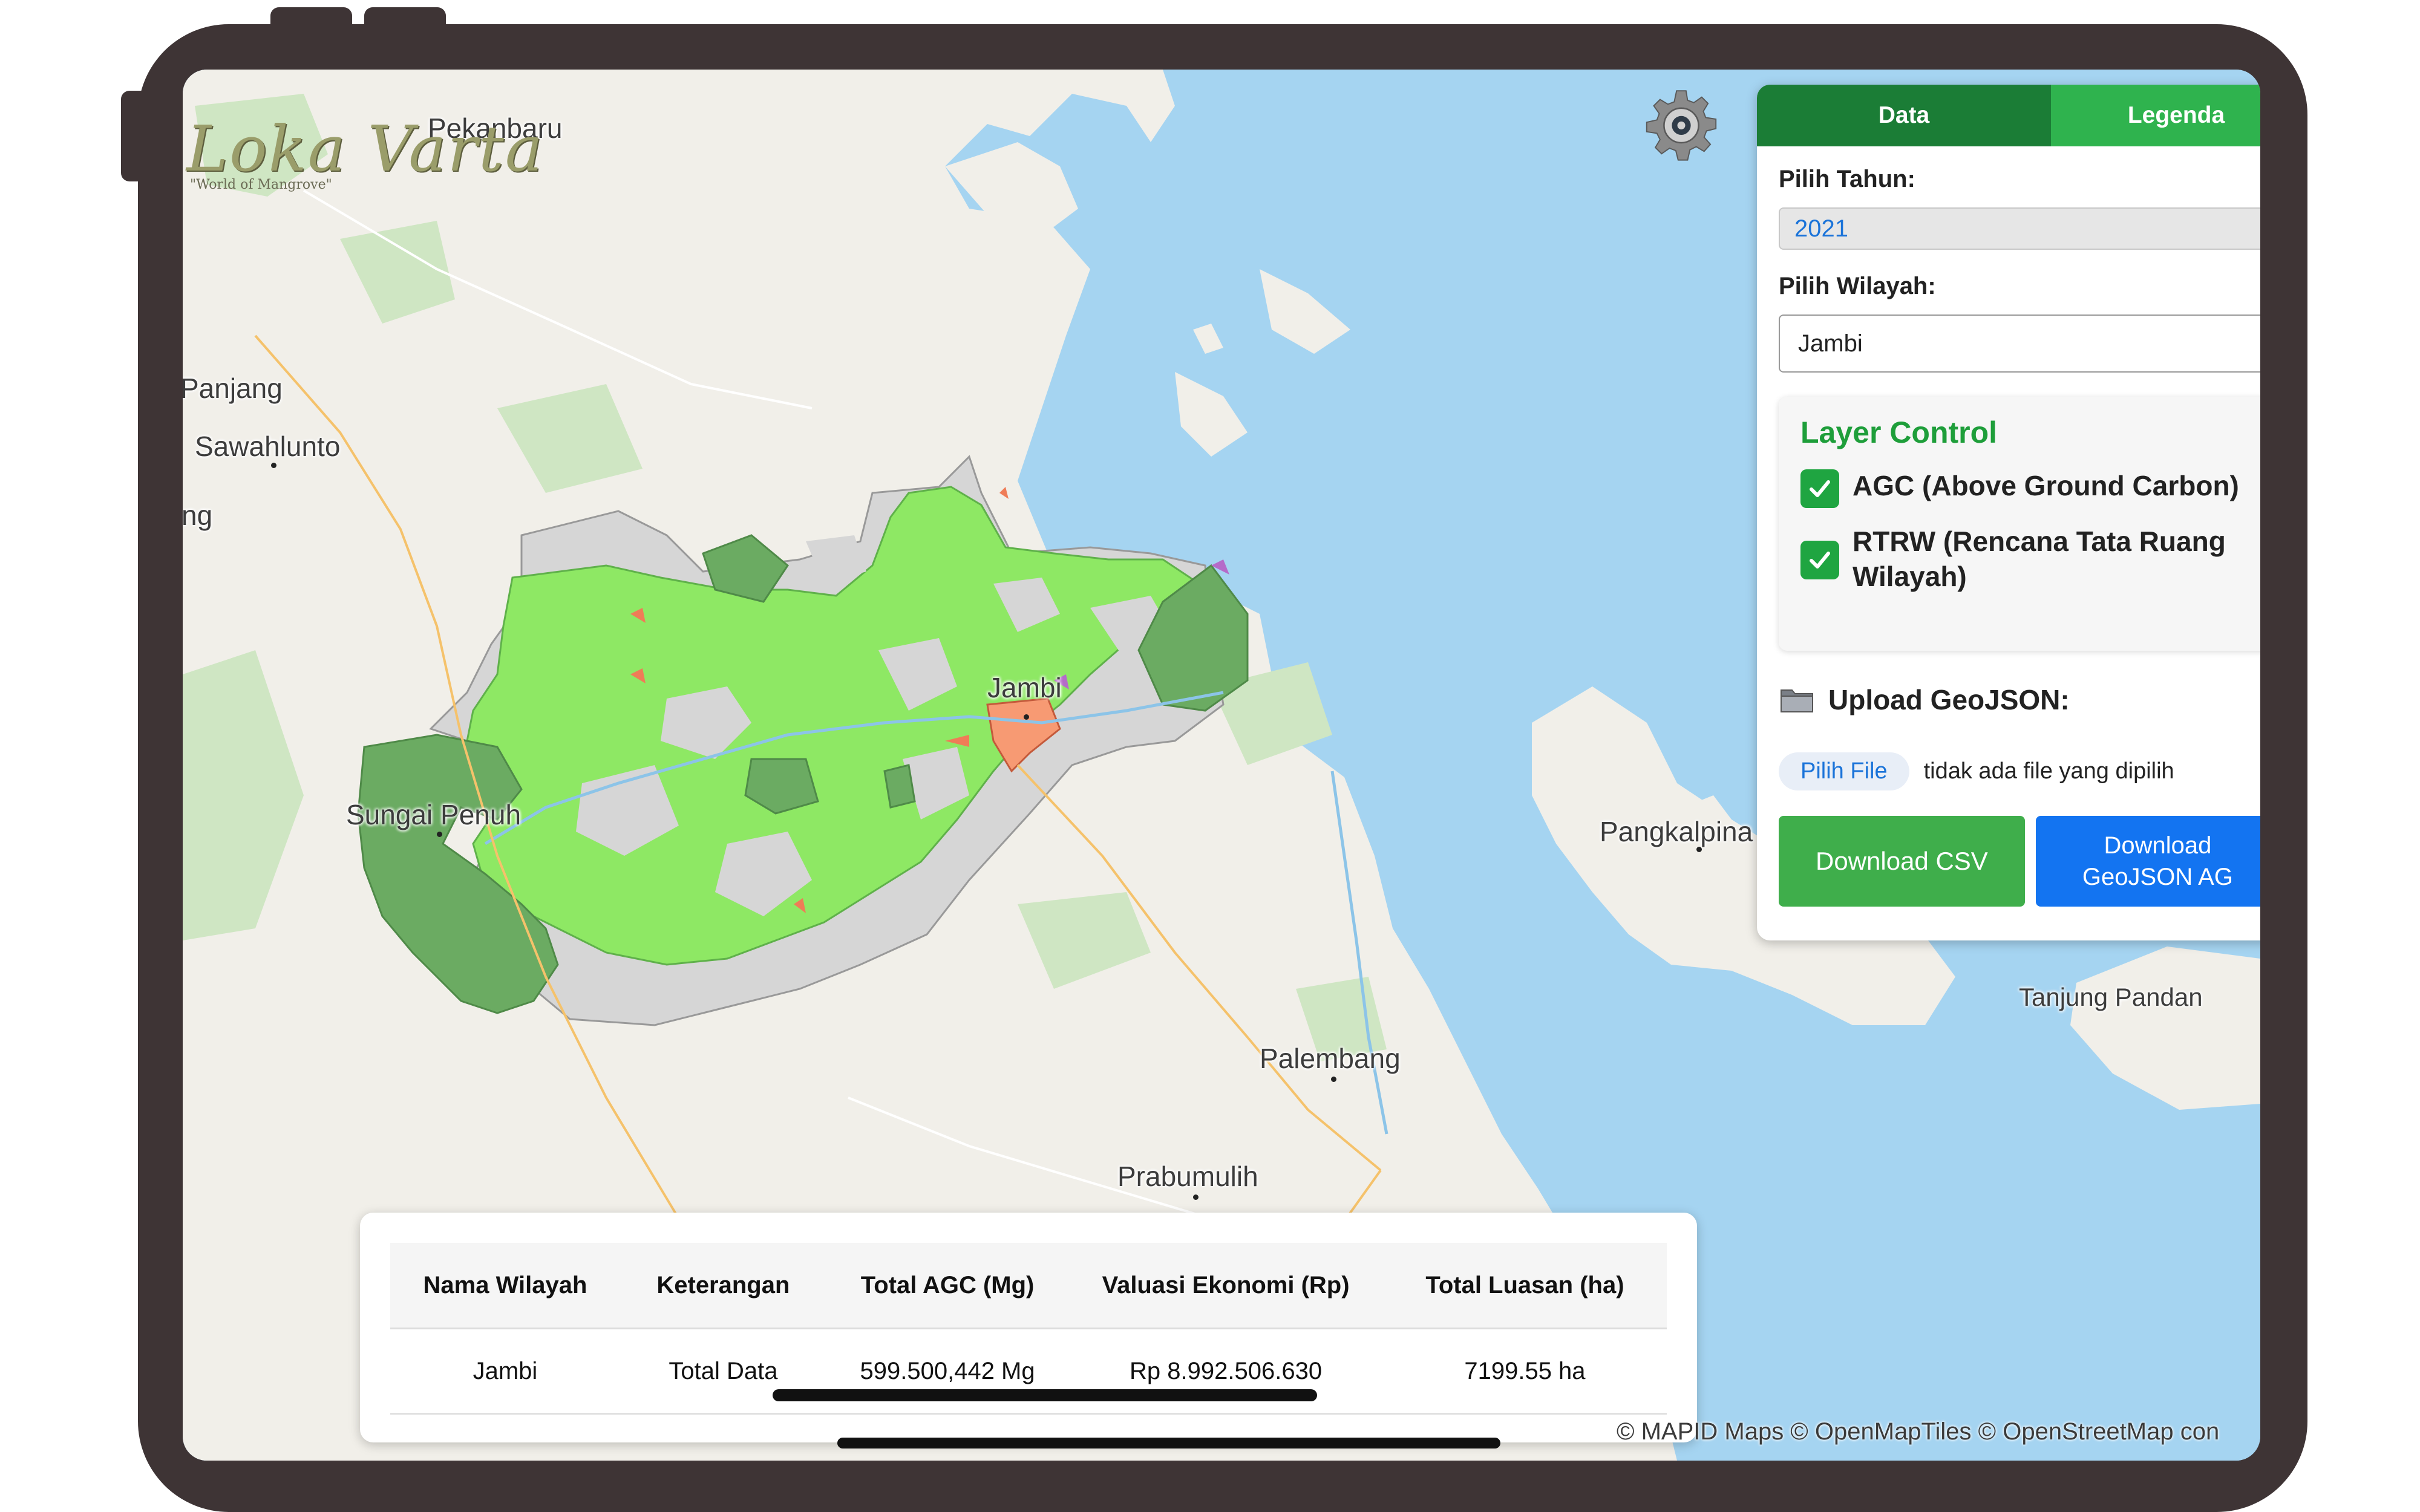 The image size is (2420, 1512). What do you see at coordinates (1225, 1286) in the screenshot?
I see `header-valuasi-ekonomi: Valuasi Ekonomi (Rp)` at bounding box center [1225, 1286].